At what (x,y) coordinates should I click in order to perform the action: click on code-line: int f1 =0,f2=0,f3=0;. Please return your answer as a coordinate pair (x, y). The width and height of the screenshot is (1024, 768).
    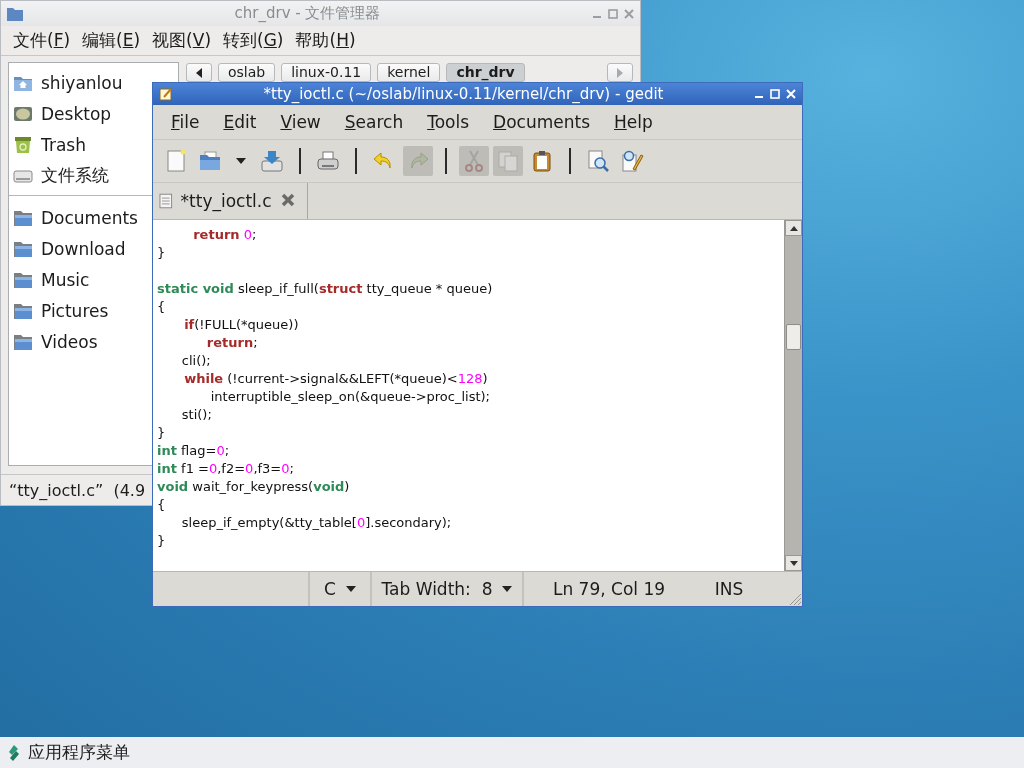
    Looking at the image, I should click on (226, 469).